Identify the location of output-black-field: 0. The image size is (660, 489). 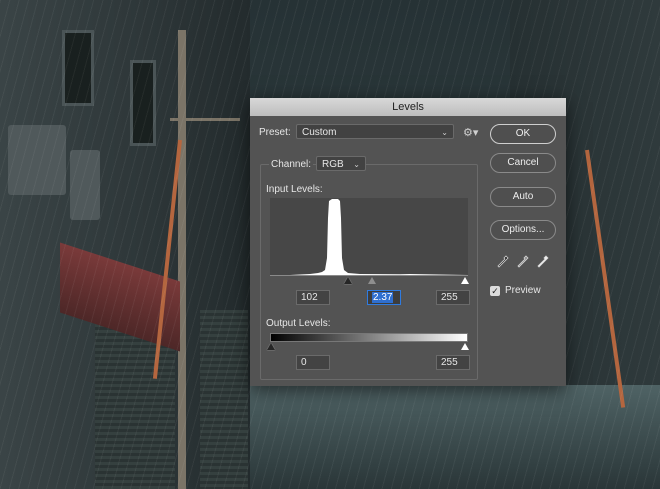
(313, 362).